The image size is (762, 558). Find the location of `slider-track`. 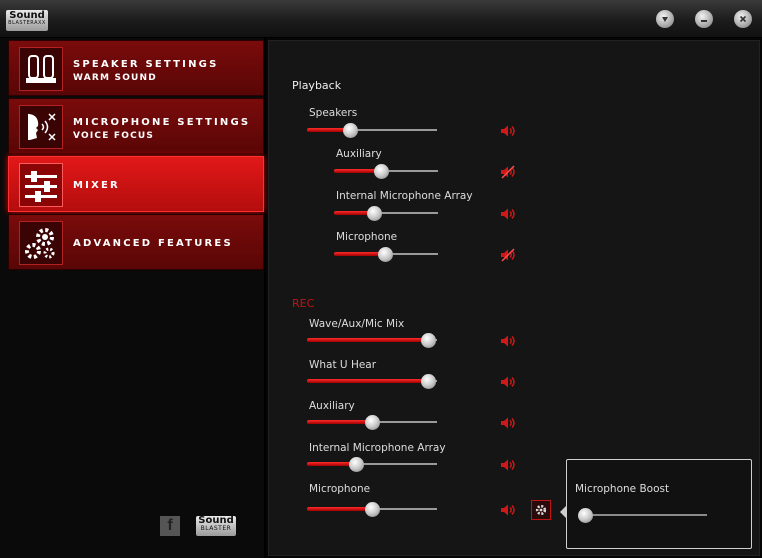

slider-track is located at coordinates (643, 515).